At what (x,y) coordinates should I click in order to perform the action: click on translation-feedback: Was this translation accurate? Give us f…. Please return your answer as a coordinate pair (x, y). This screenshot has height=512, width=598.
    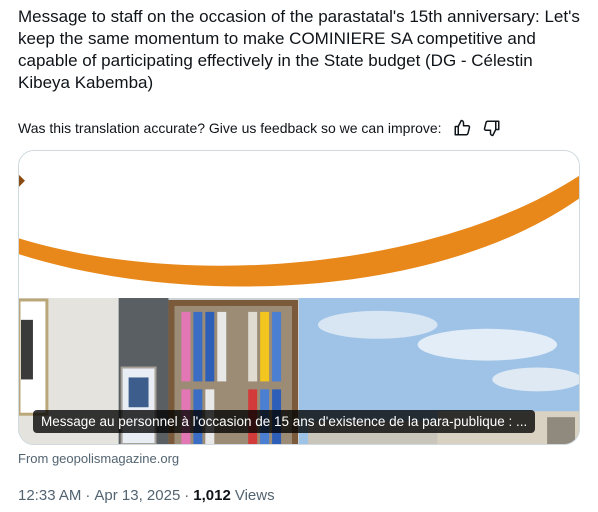
    Looking at the image, I should click on (260, 128).